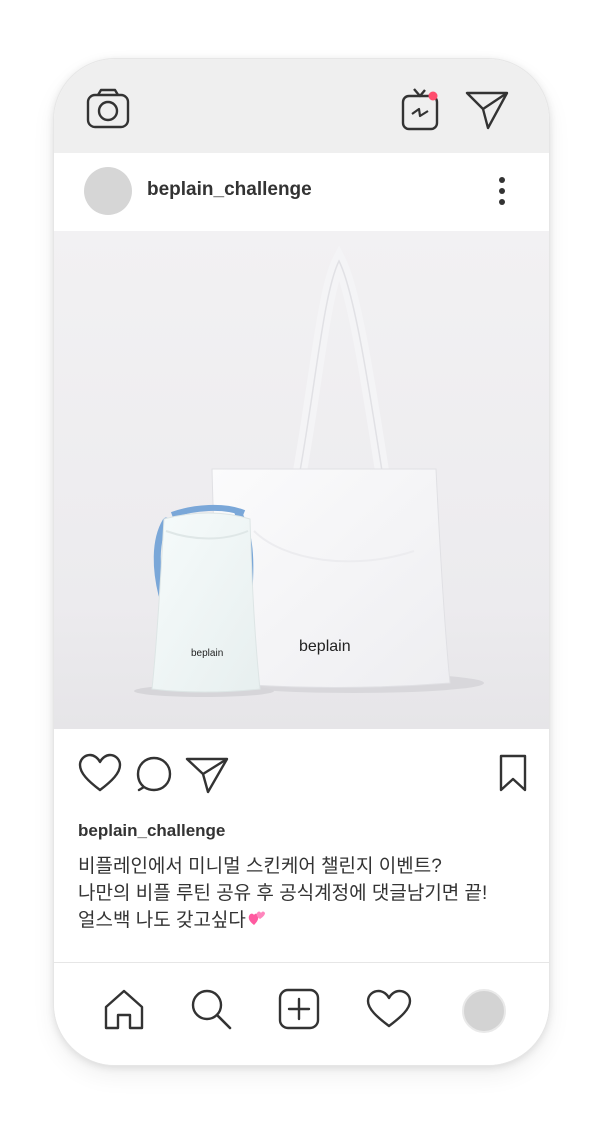 The width and height of the screenshot is (599, 1136). Describe the element at coordinates (420, 109) in the screenshot. I see `igtv-icon` at that location.